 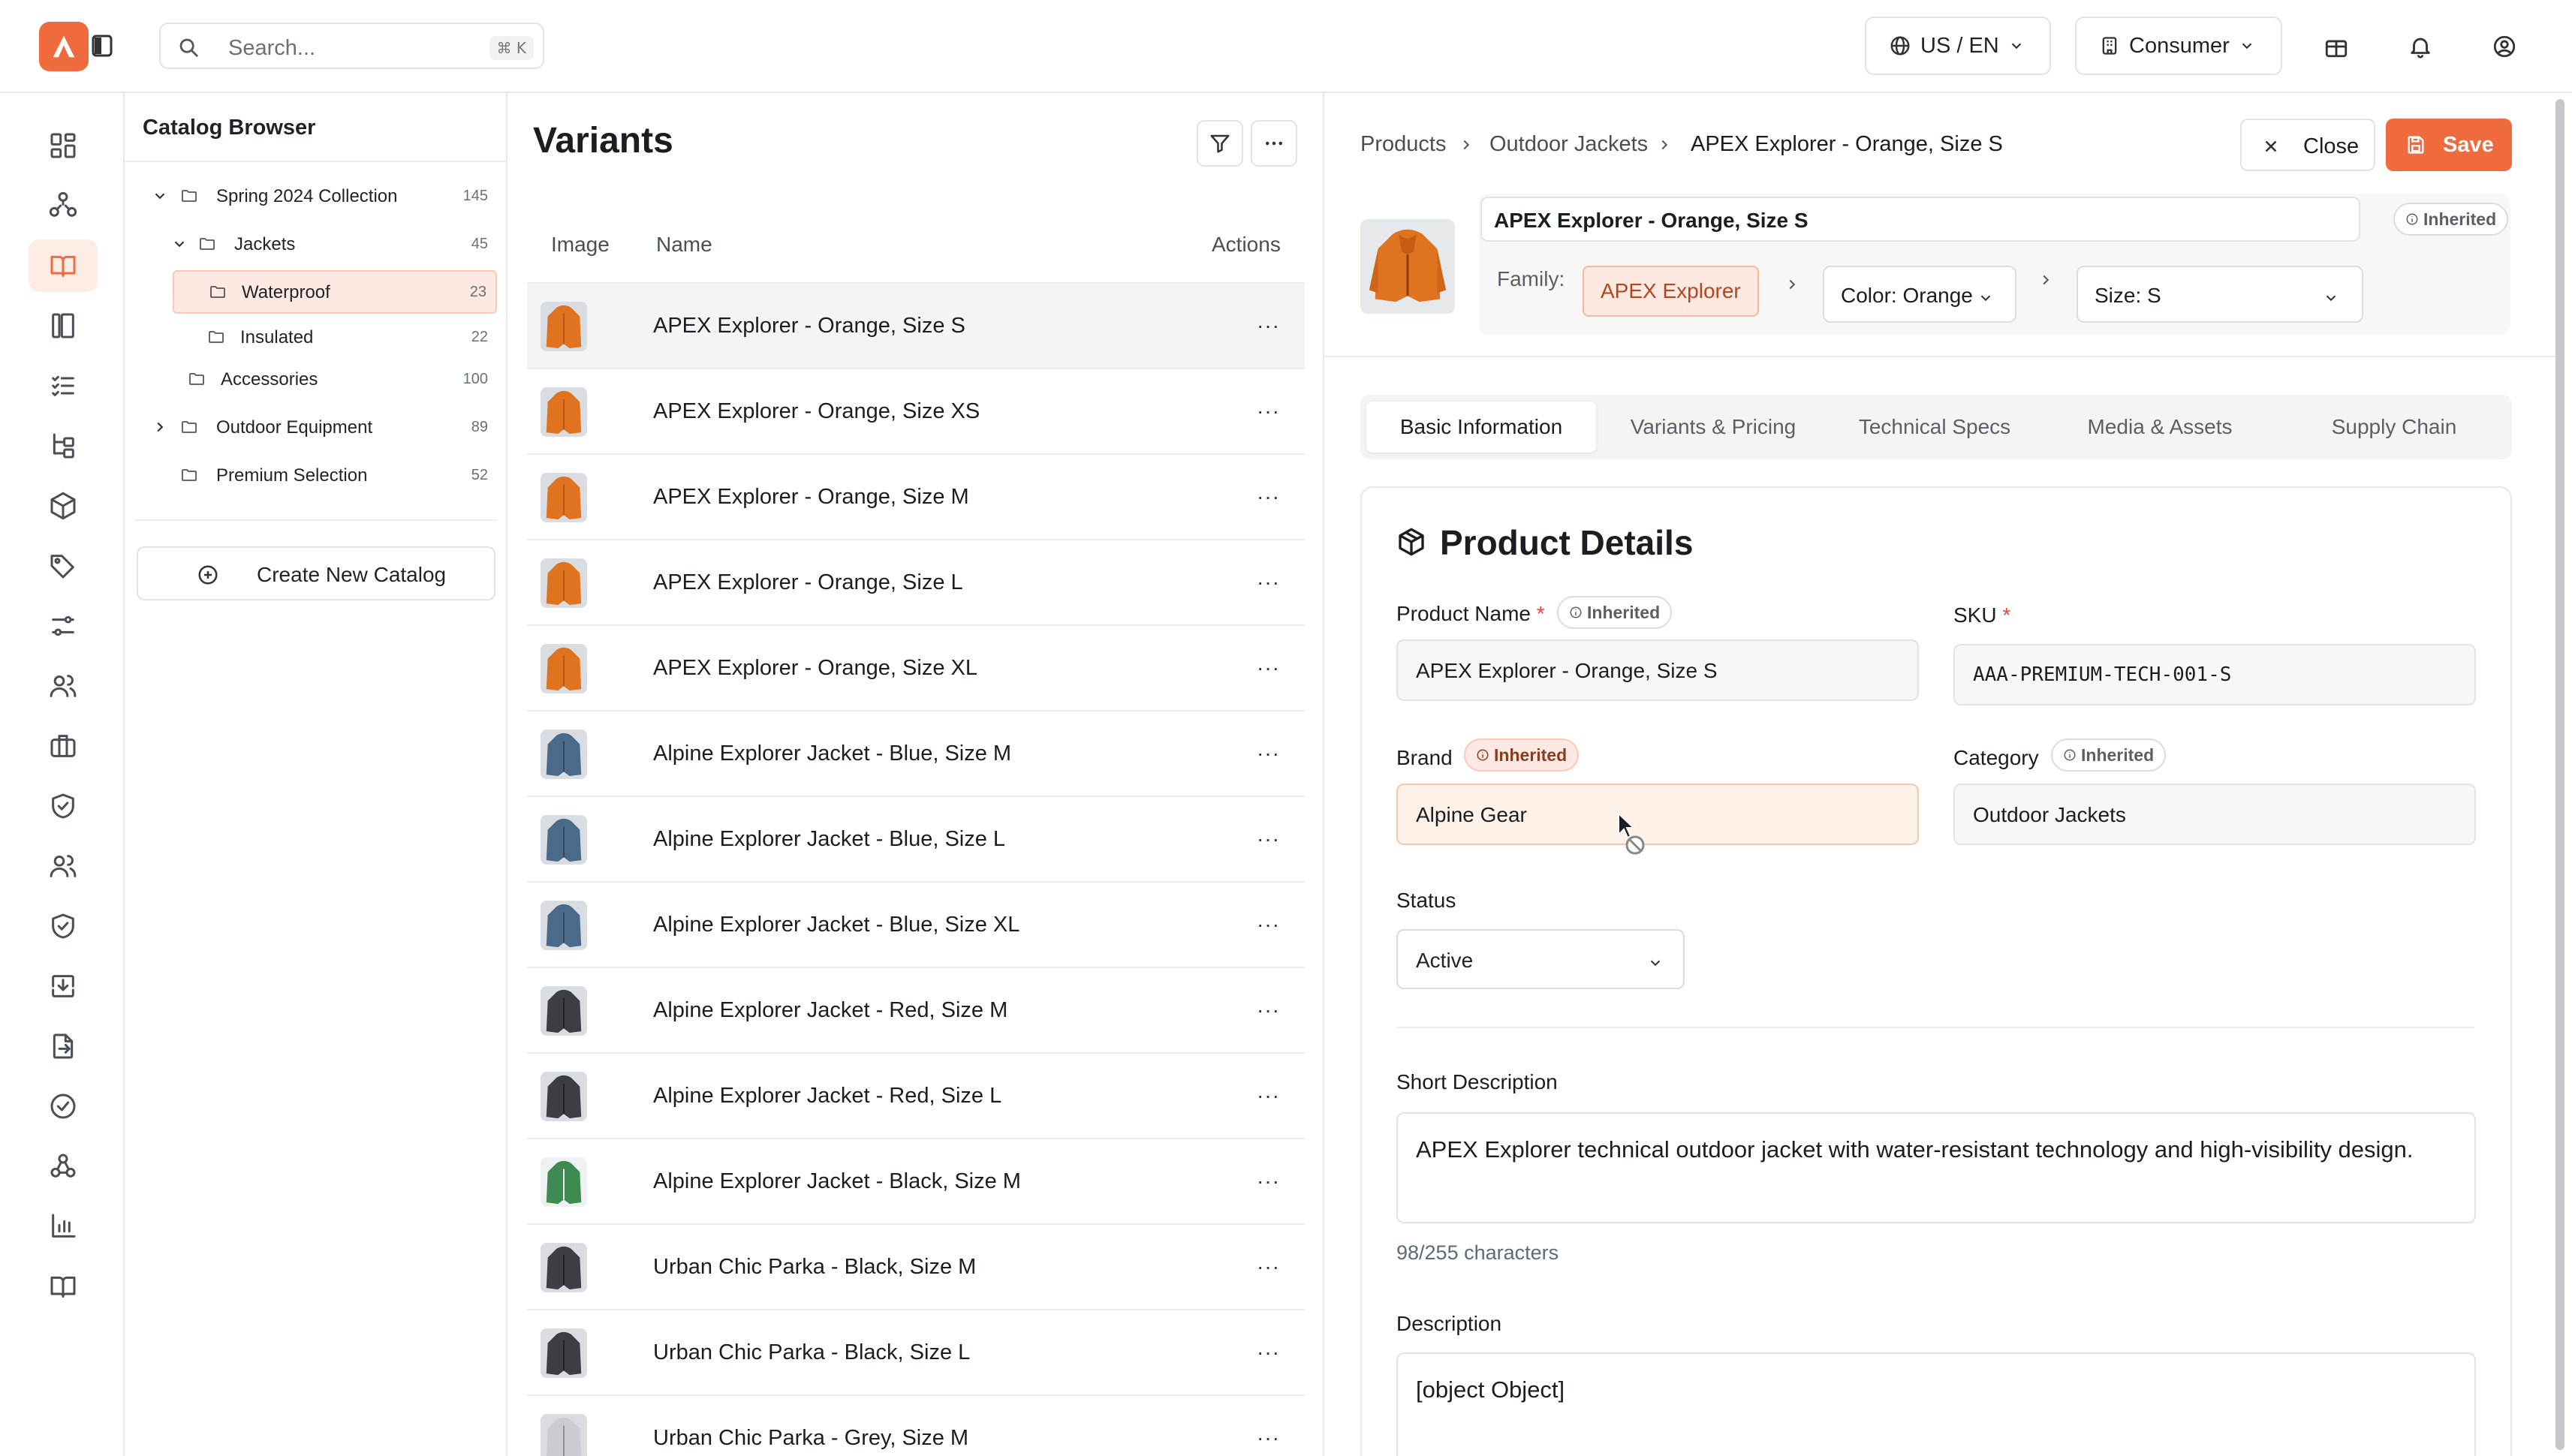 What do you see at coordinates (63, 325) in the screenshot?
I see `rail-item-library` at bounding box center [63, 325].